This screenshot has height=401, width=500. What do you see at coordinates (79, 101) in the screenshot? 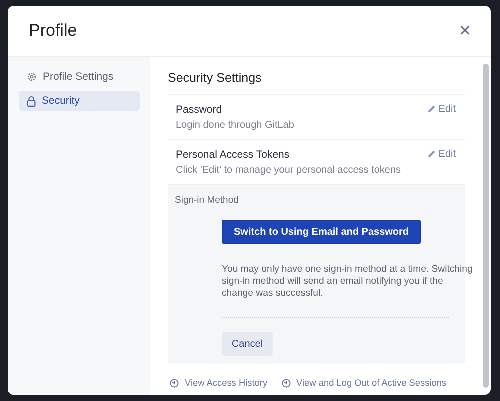
I see `sidebar-item: Security` at bounding box center [79, 101].